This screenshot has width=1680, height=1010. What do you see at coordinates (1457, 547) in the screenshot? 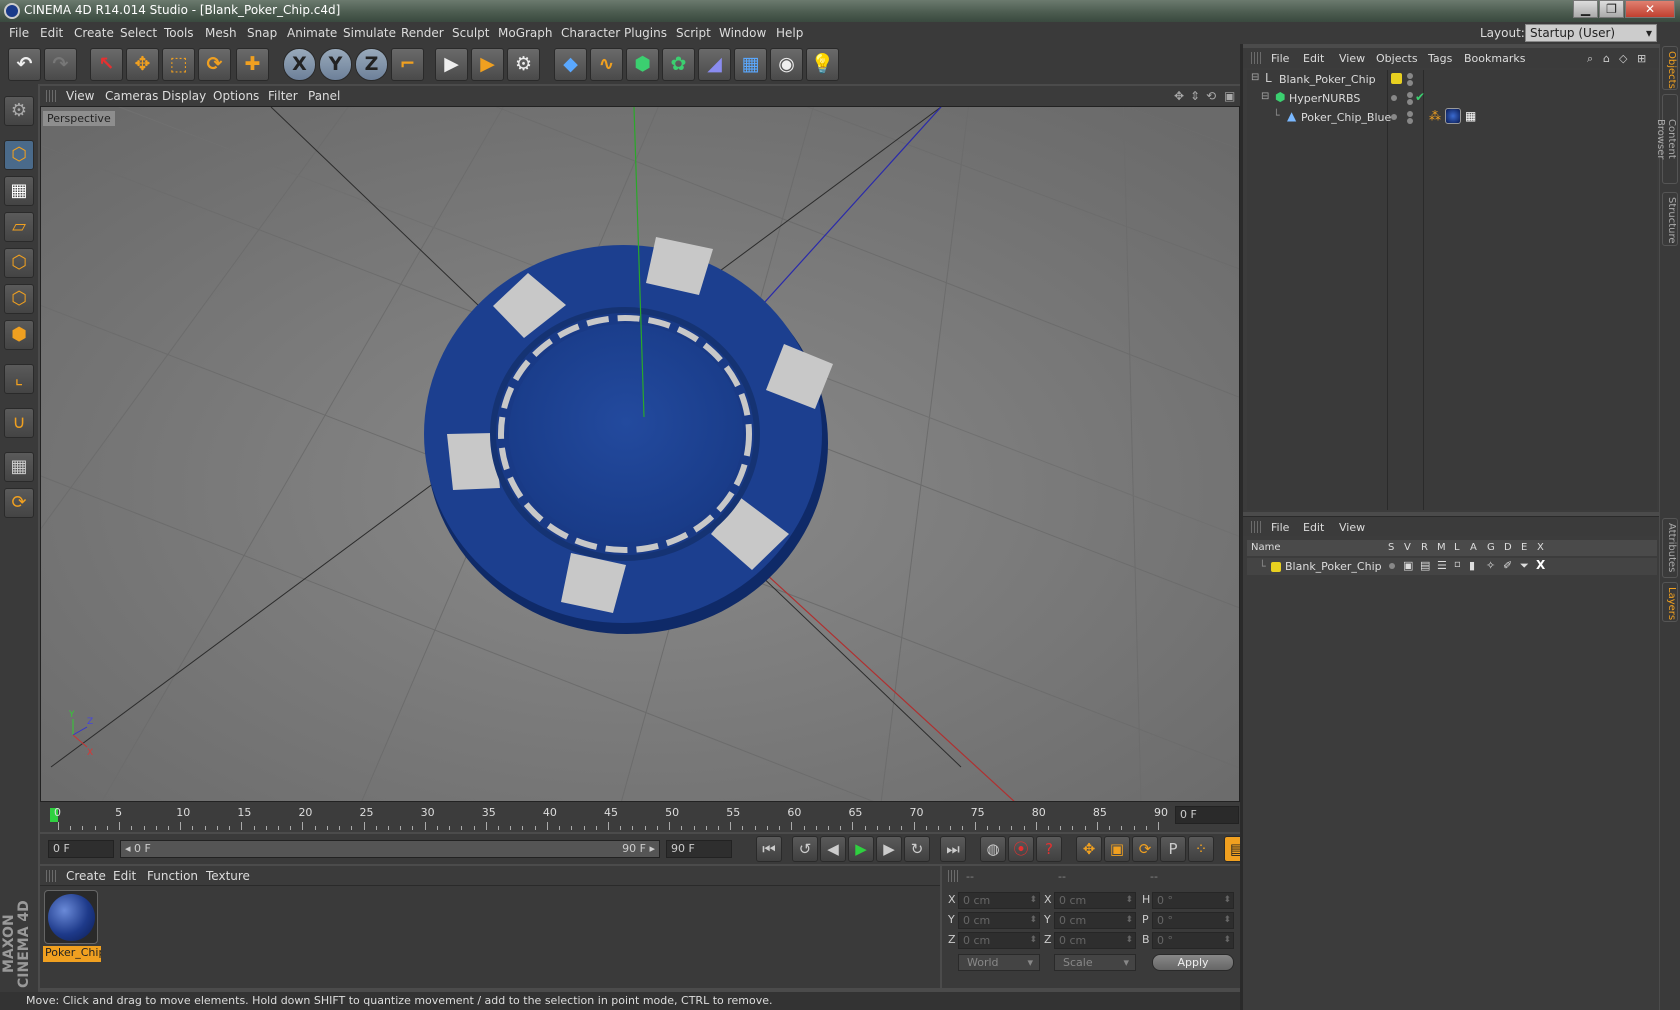
I see `column-locked-header: L` at bounding box center [1457, 547].